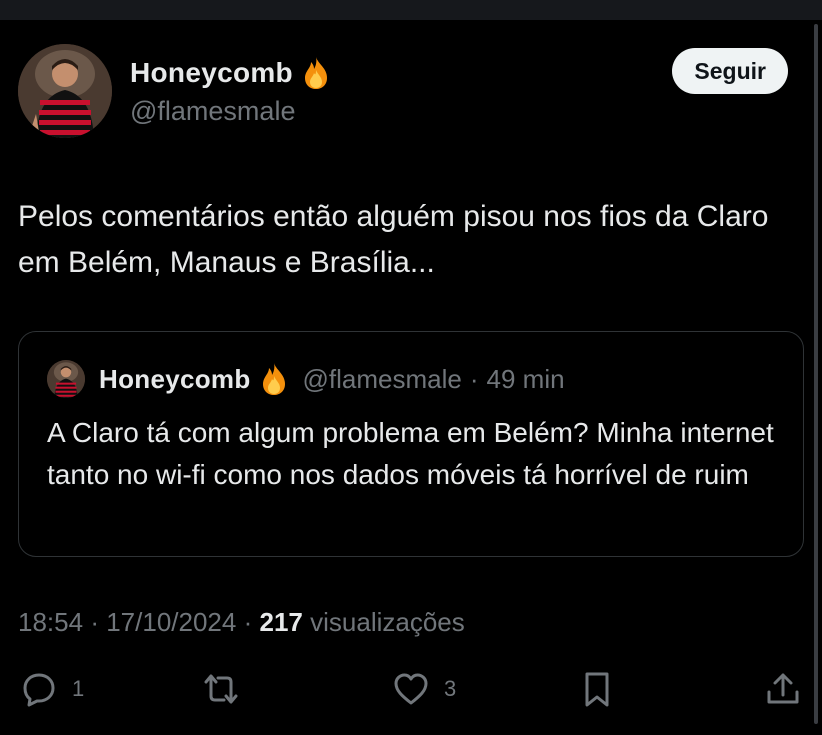 The width and height of the screenshot is (822, 735). I want to click on share-button, so click(783, 689).